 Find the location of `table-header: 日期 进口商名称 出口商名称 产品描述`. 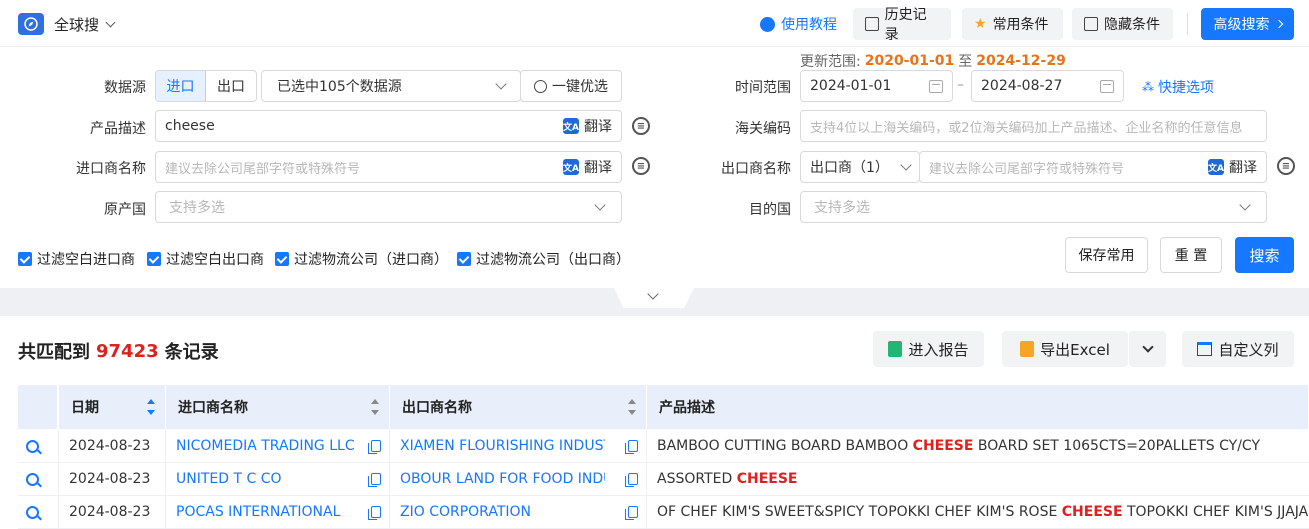

table-header: 日期 进口商名称 出口商名称 产品描述 is located at coordinates (663, 407).